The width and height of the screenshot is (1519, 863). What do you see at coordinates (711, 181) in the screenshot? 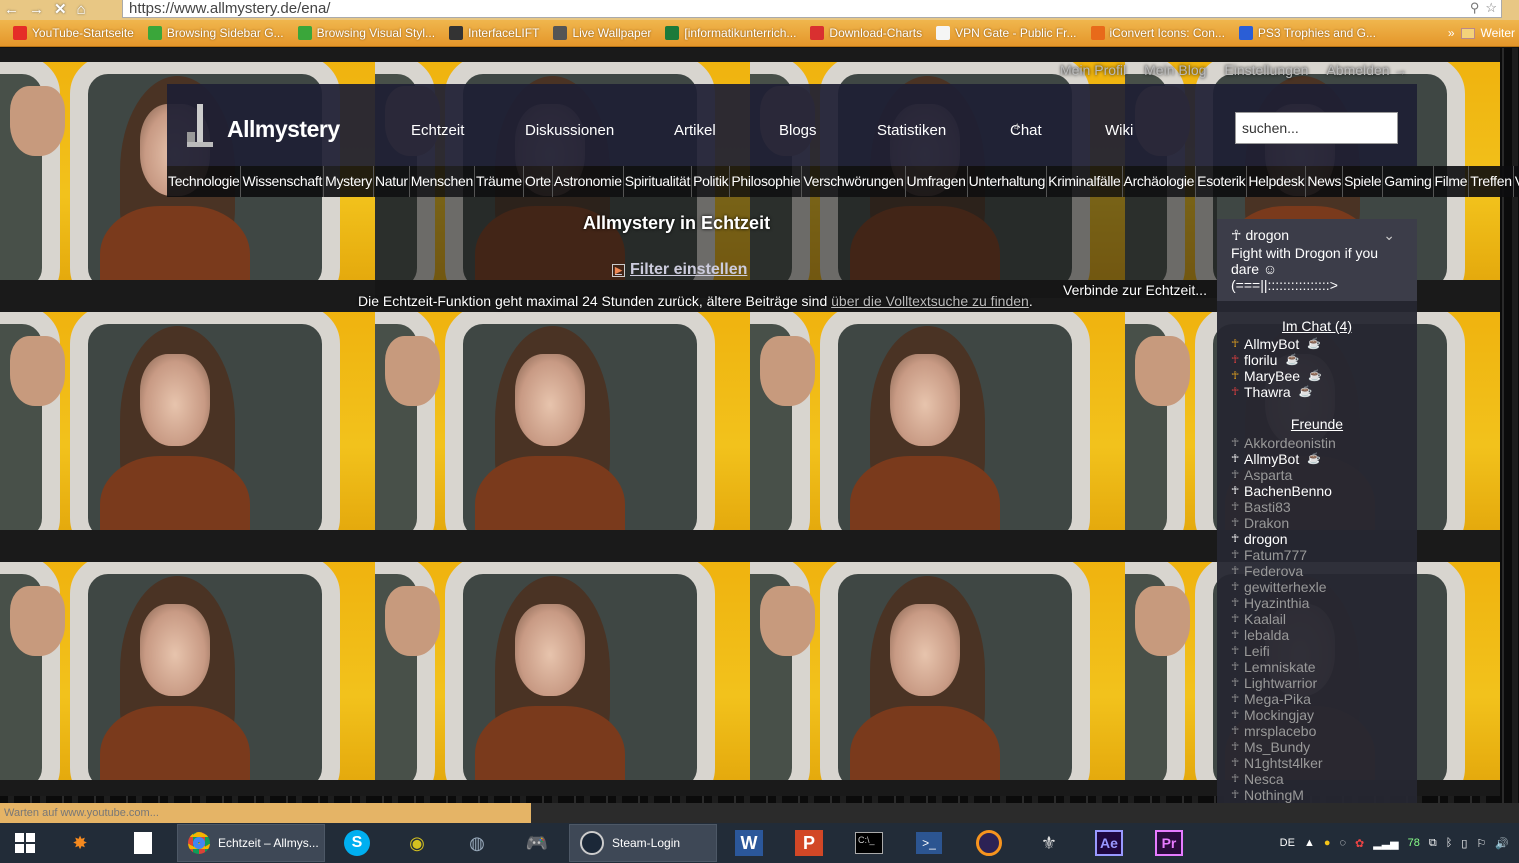
I see `category-politik: Politik` at bounding box center [711, 181].